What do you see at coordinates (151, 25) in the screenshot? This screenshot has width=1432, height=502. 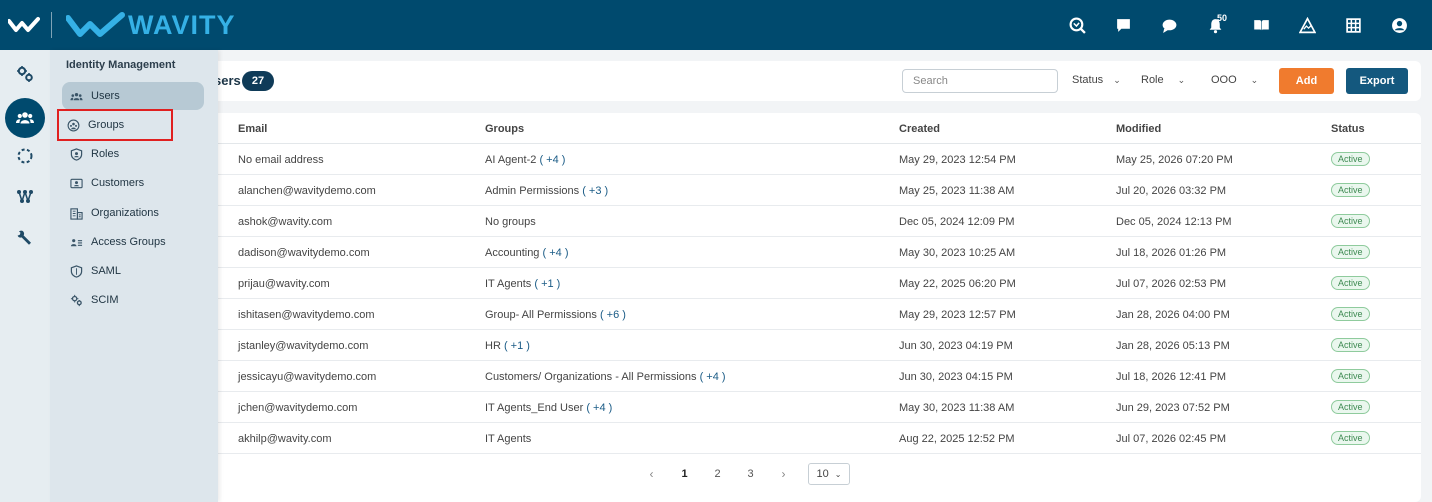 I see `wavity-logo: WAVITY` at bounding box center [151, 25].